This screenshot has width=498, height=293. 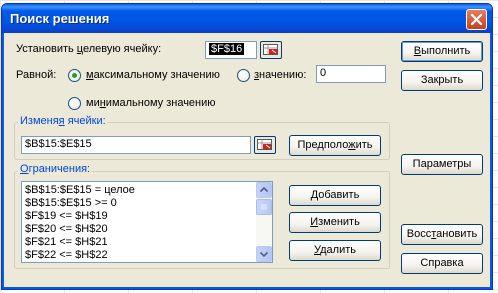 I want to click on equal-to-label: Равной:, so click(x=36, y=75).